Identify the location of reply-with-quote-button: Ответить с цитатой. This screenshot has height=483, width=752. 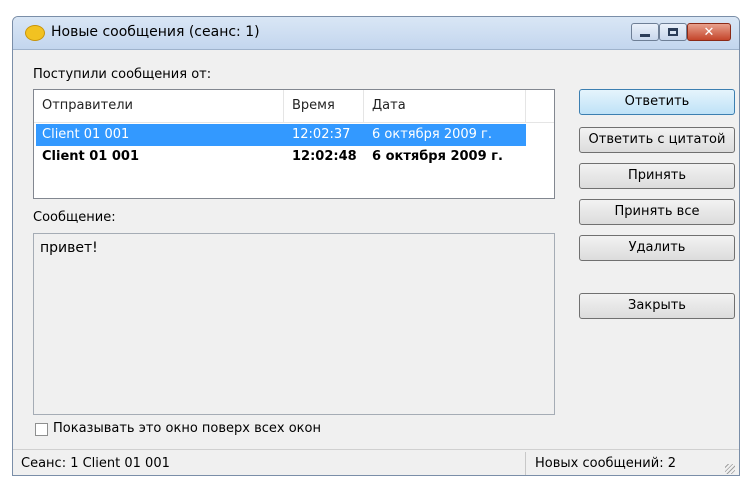
(657, 140).